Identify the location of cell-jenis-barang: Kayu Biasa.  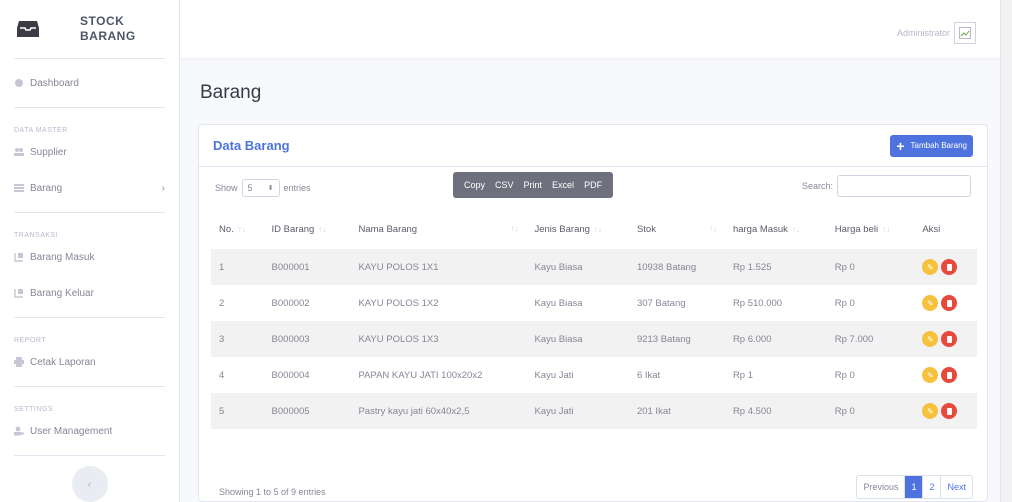
(558, 267).